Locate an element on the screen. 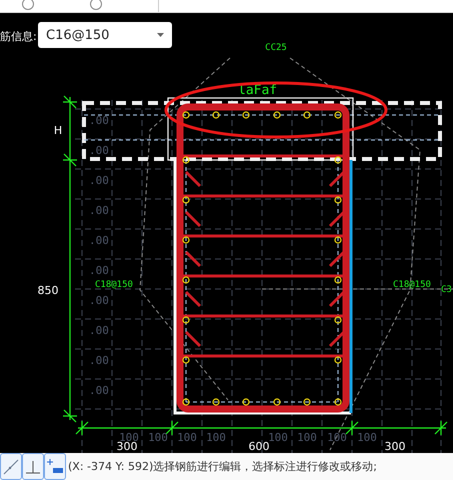 The height and width of the screenshot is (480, 453). dimension-label: H is located at coordinates (58, 130).